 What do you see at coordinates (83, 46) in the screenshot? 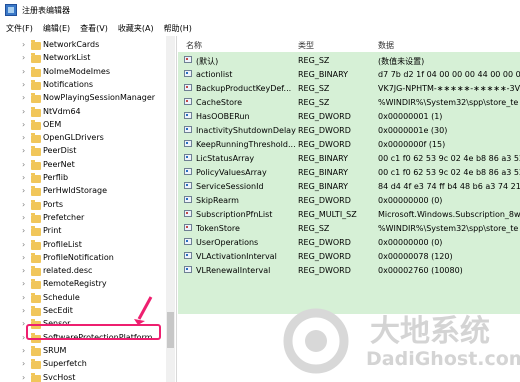
I see `tree-item: › NetworkCards` at bounding box center [83, 46].